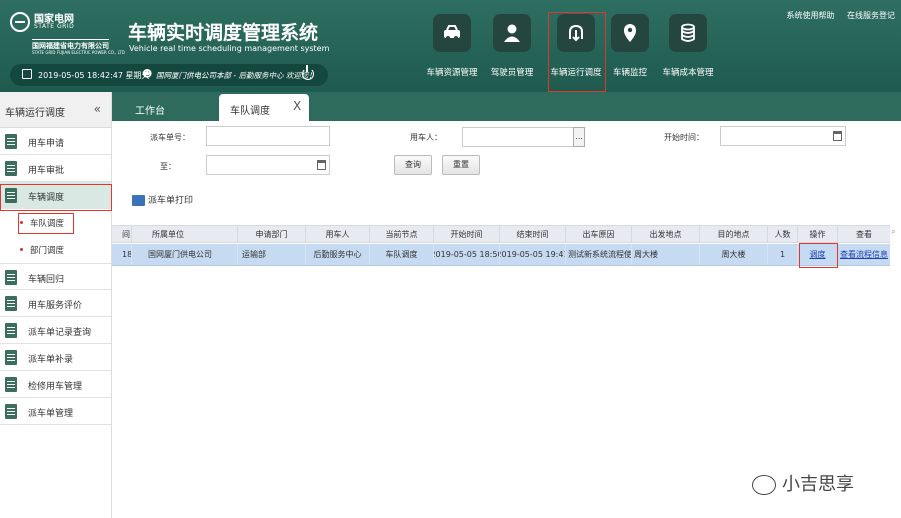 The height and width of the screenshot is (518, 901). I want to click on sidebar-subitem-label: 部门调度, so click(47, 251).